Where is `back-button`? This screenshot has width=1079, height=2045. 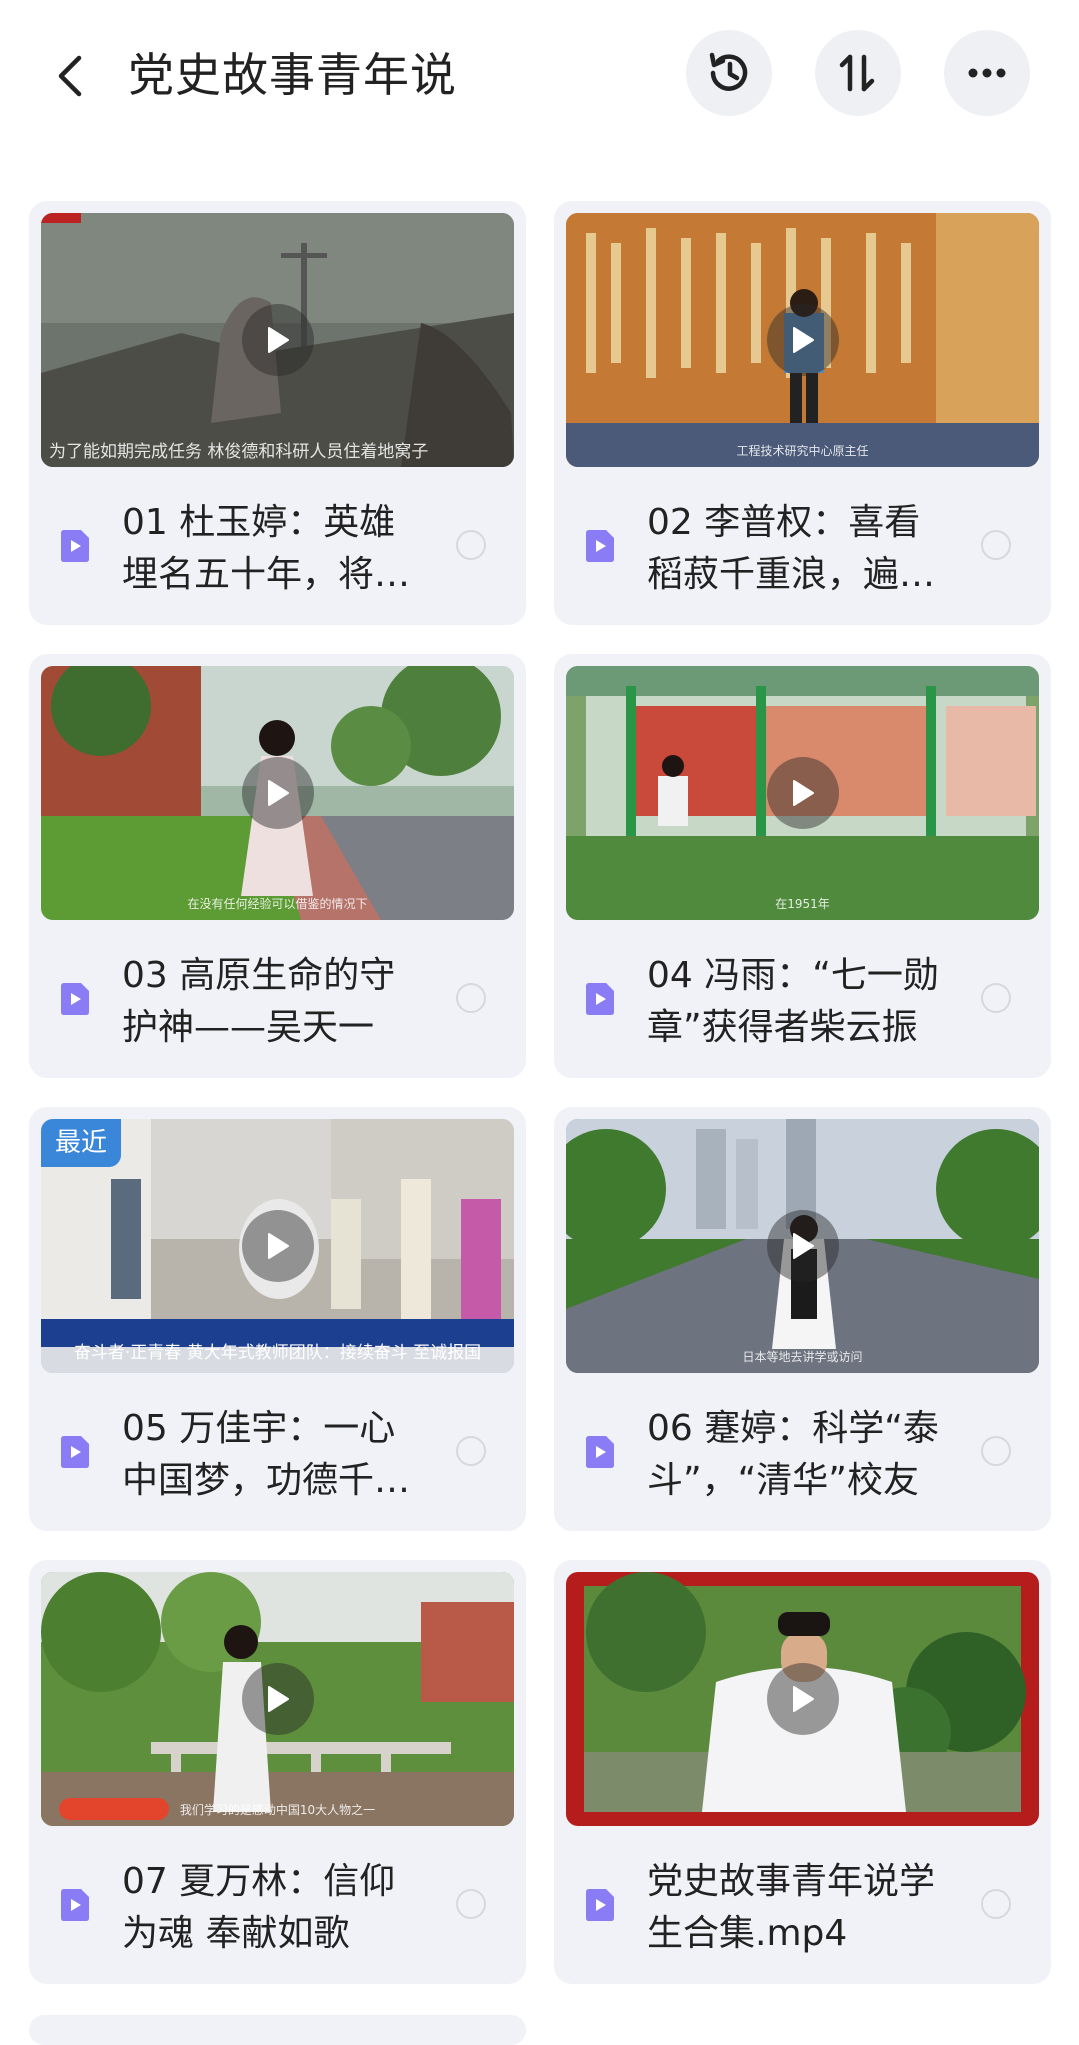 back-button is located at coordinates (70, 76).